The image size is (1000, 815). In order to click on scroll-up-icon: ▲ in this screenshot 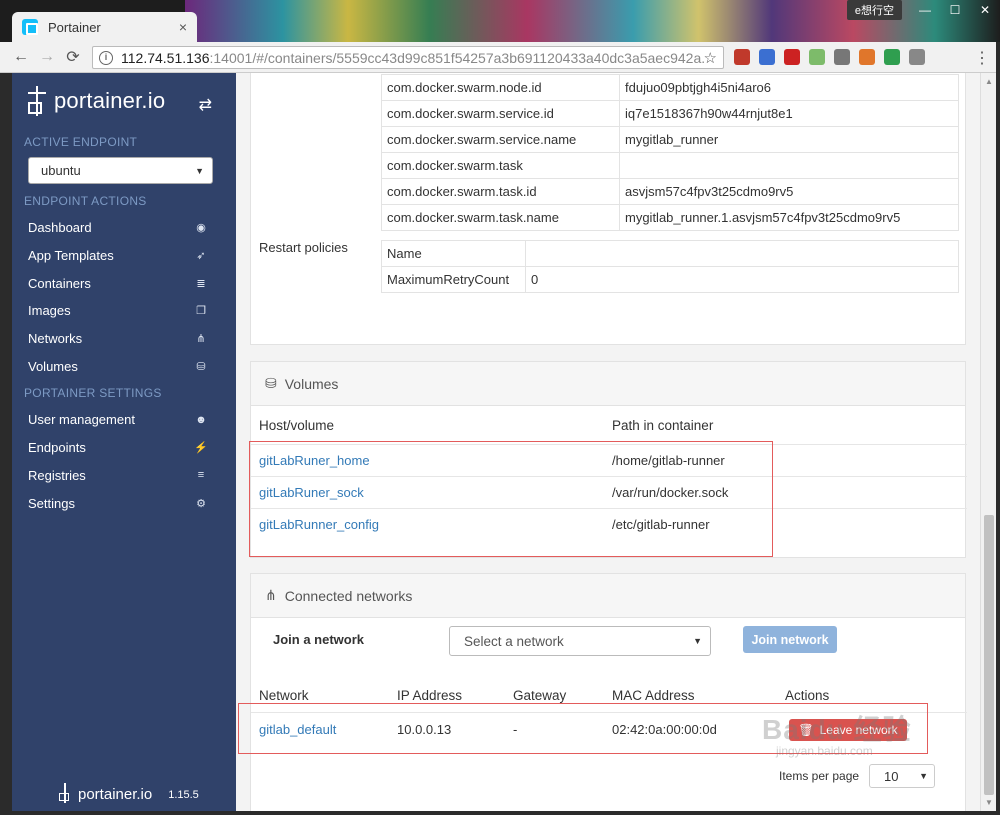, I will do `click(989, 81)`.